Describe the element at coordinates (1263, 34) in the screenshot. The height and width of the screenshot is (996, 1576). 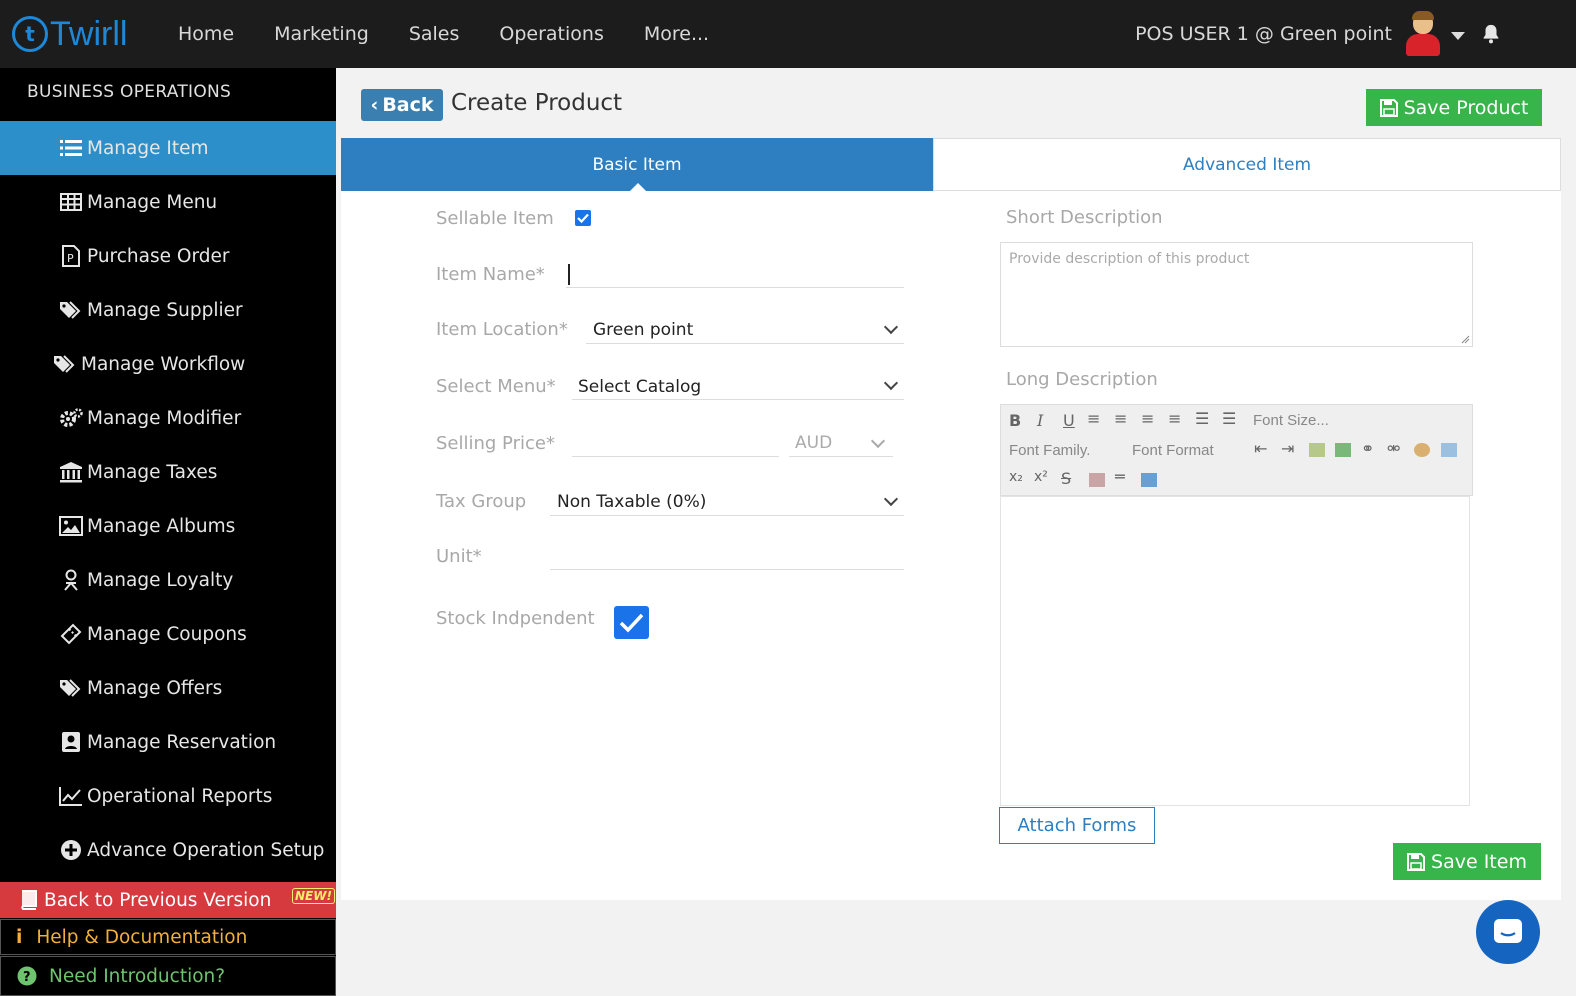
I see `user-label: POS USER 1 @ Green point` at that location.